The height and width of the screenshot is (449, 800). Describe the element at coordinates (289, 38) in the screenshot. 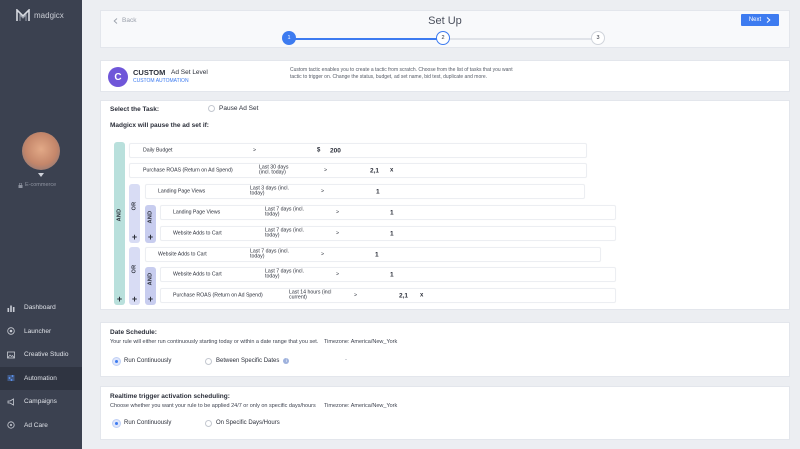

I see `step-1: 1` at that location.